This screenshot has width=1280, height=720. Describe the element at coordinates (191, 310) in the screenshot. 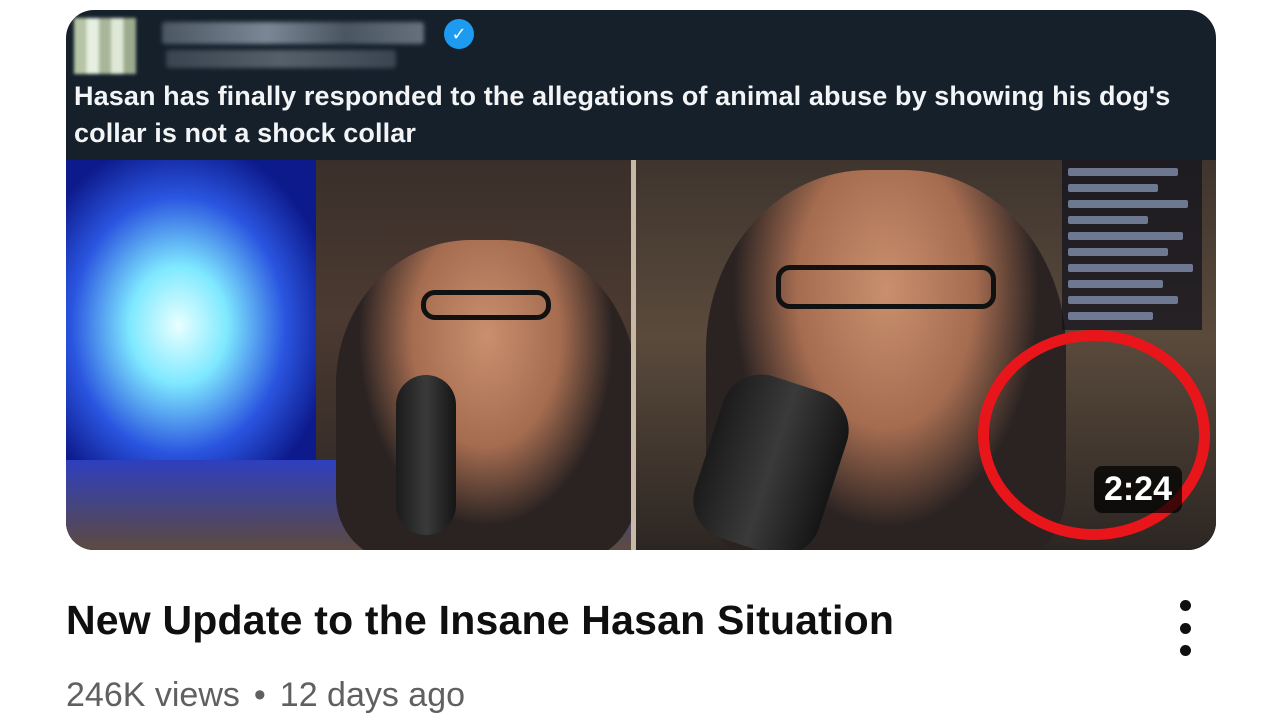

I see `neon-dog-graphic` at that location.